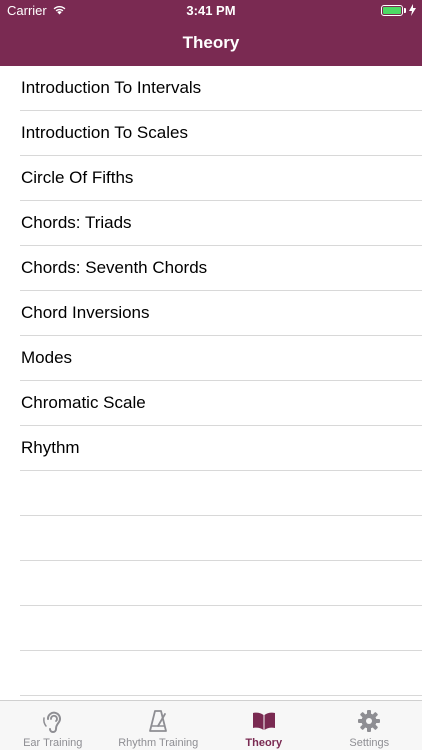  I want to click on list-item: Modes, so click(211, 358).